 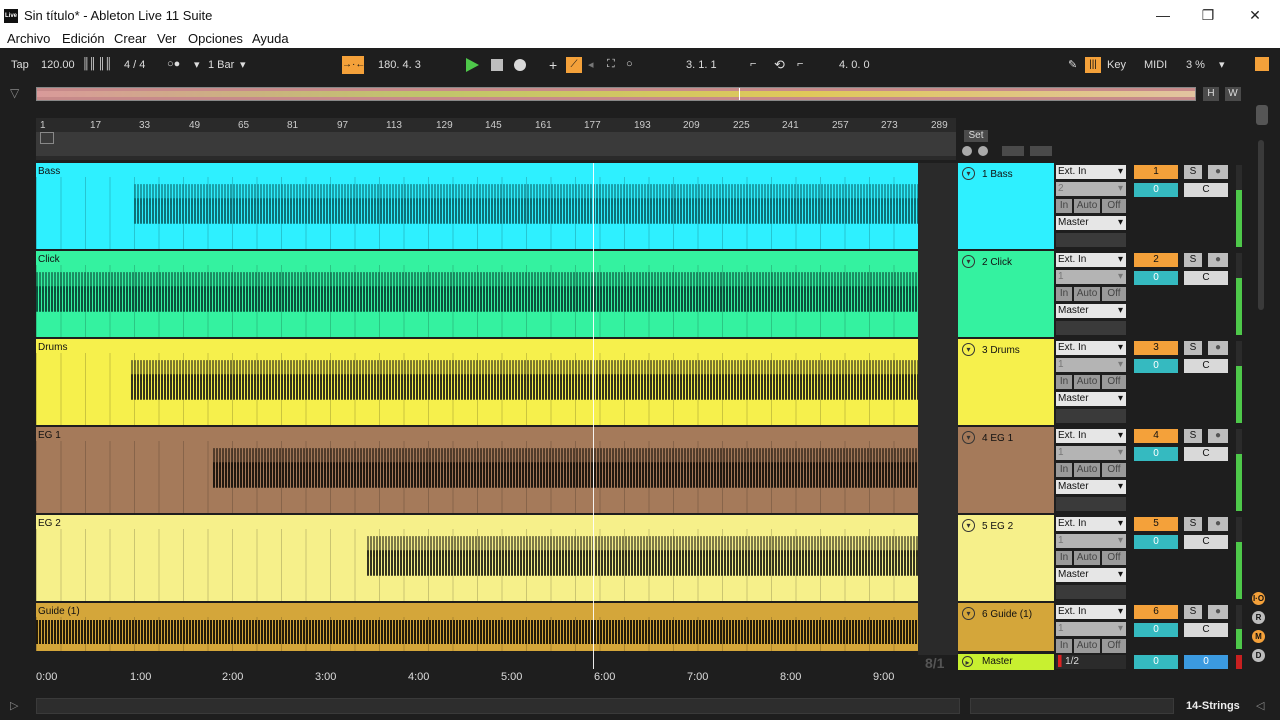 I want to click on quantize-select: 1 Bar, so click(x=221, y=65).